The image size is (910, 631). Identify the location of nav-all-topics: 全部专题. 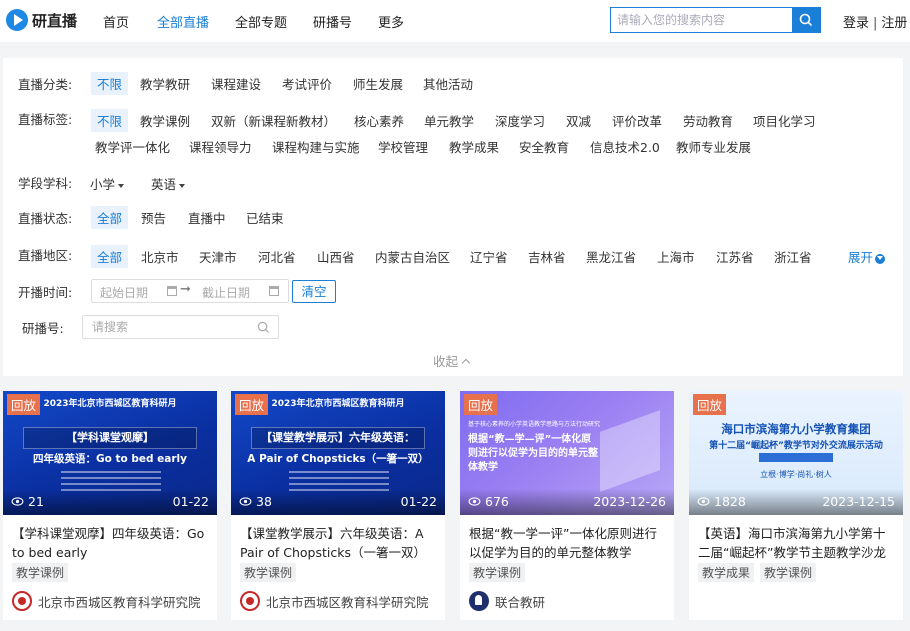
(261, 21).